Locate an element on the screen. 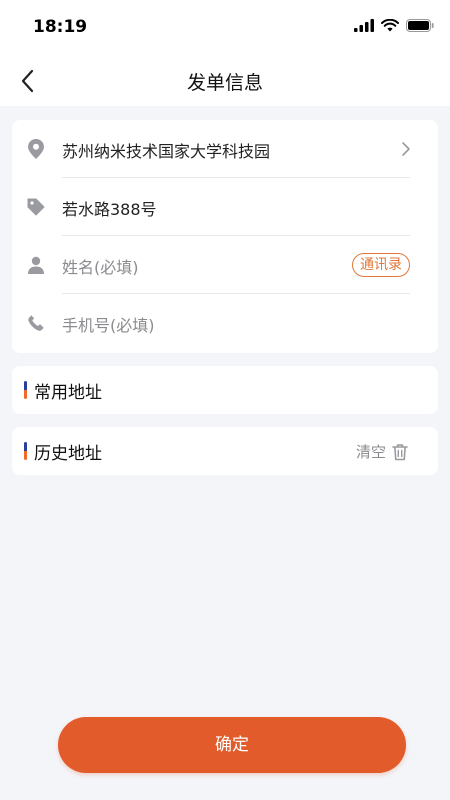 This screenshot has height=800, width=450. tag-icon is located at coordinates (36, 207).